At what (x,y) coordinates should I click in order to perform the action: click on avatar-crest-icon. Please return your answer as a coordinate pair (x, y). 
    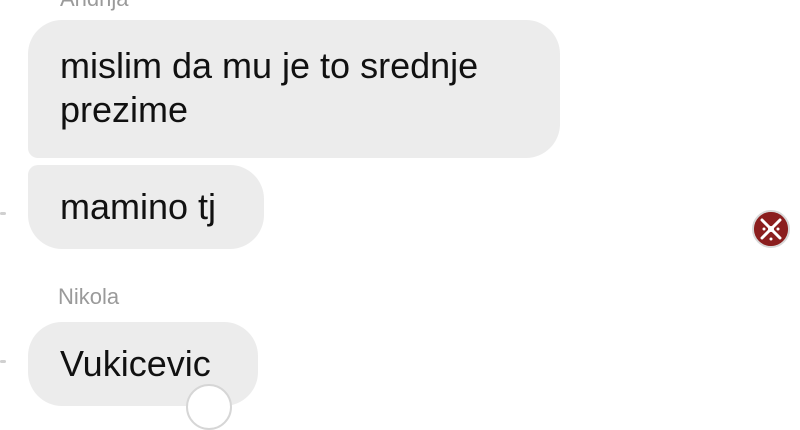
    Looking at the image, I should click on (771, 229).